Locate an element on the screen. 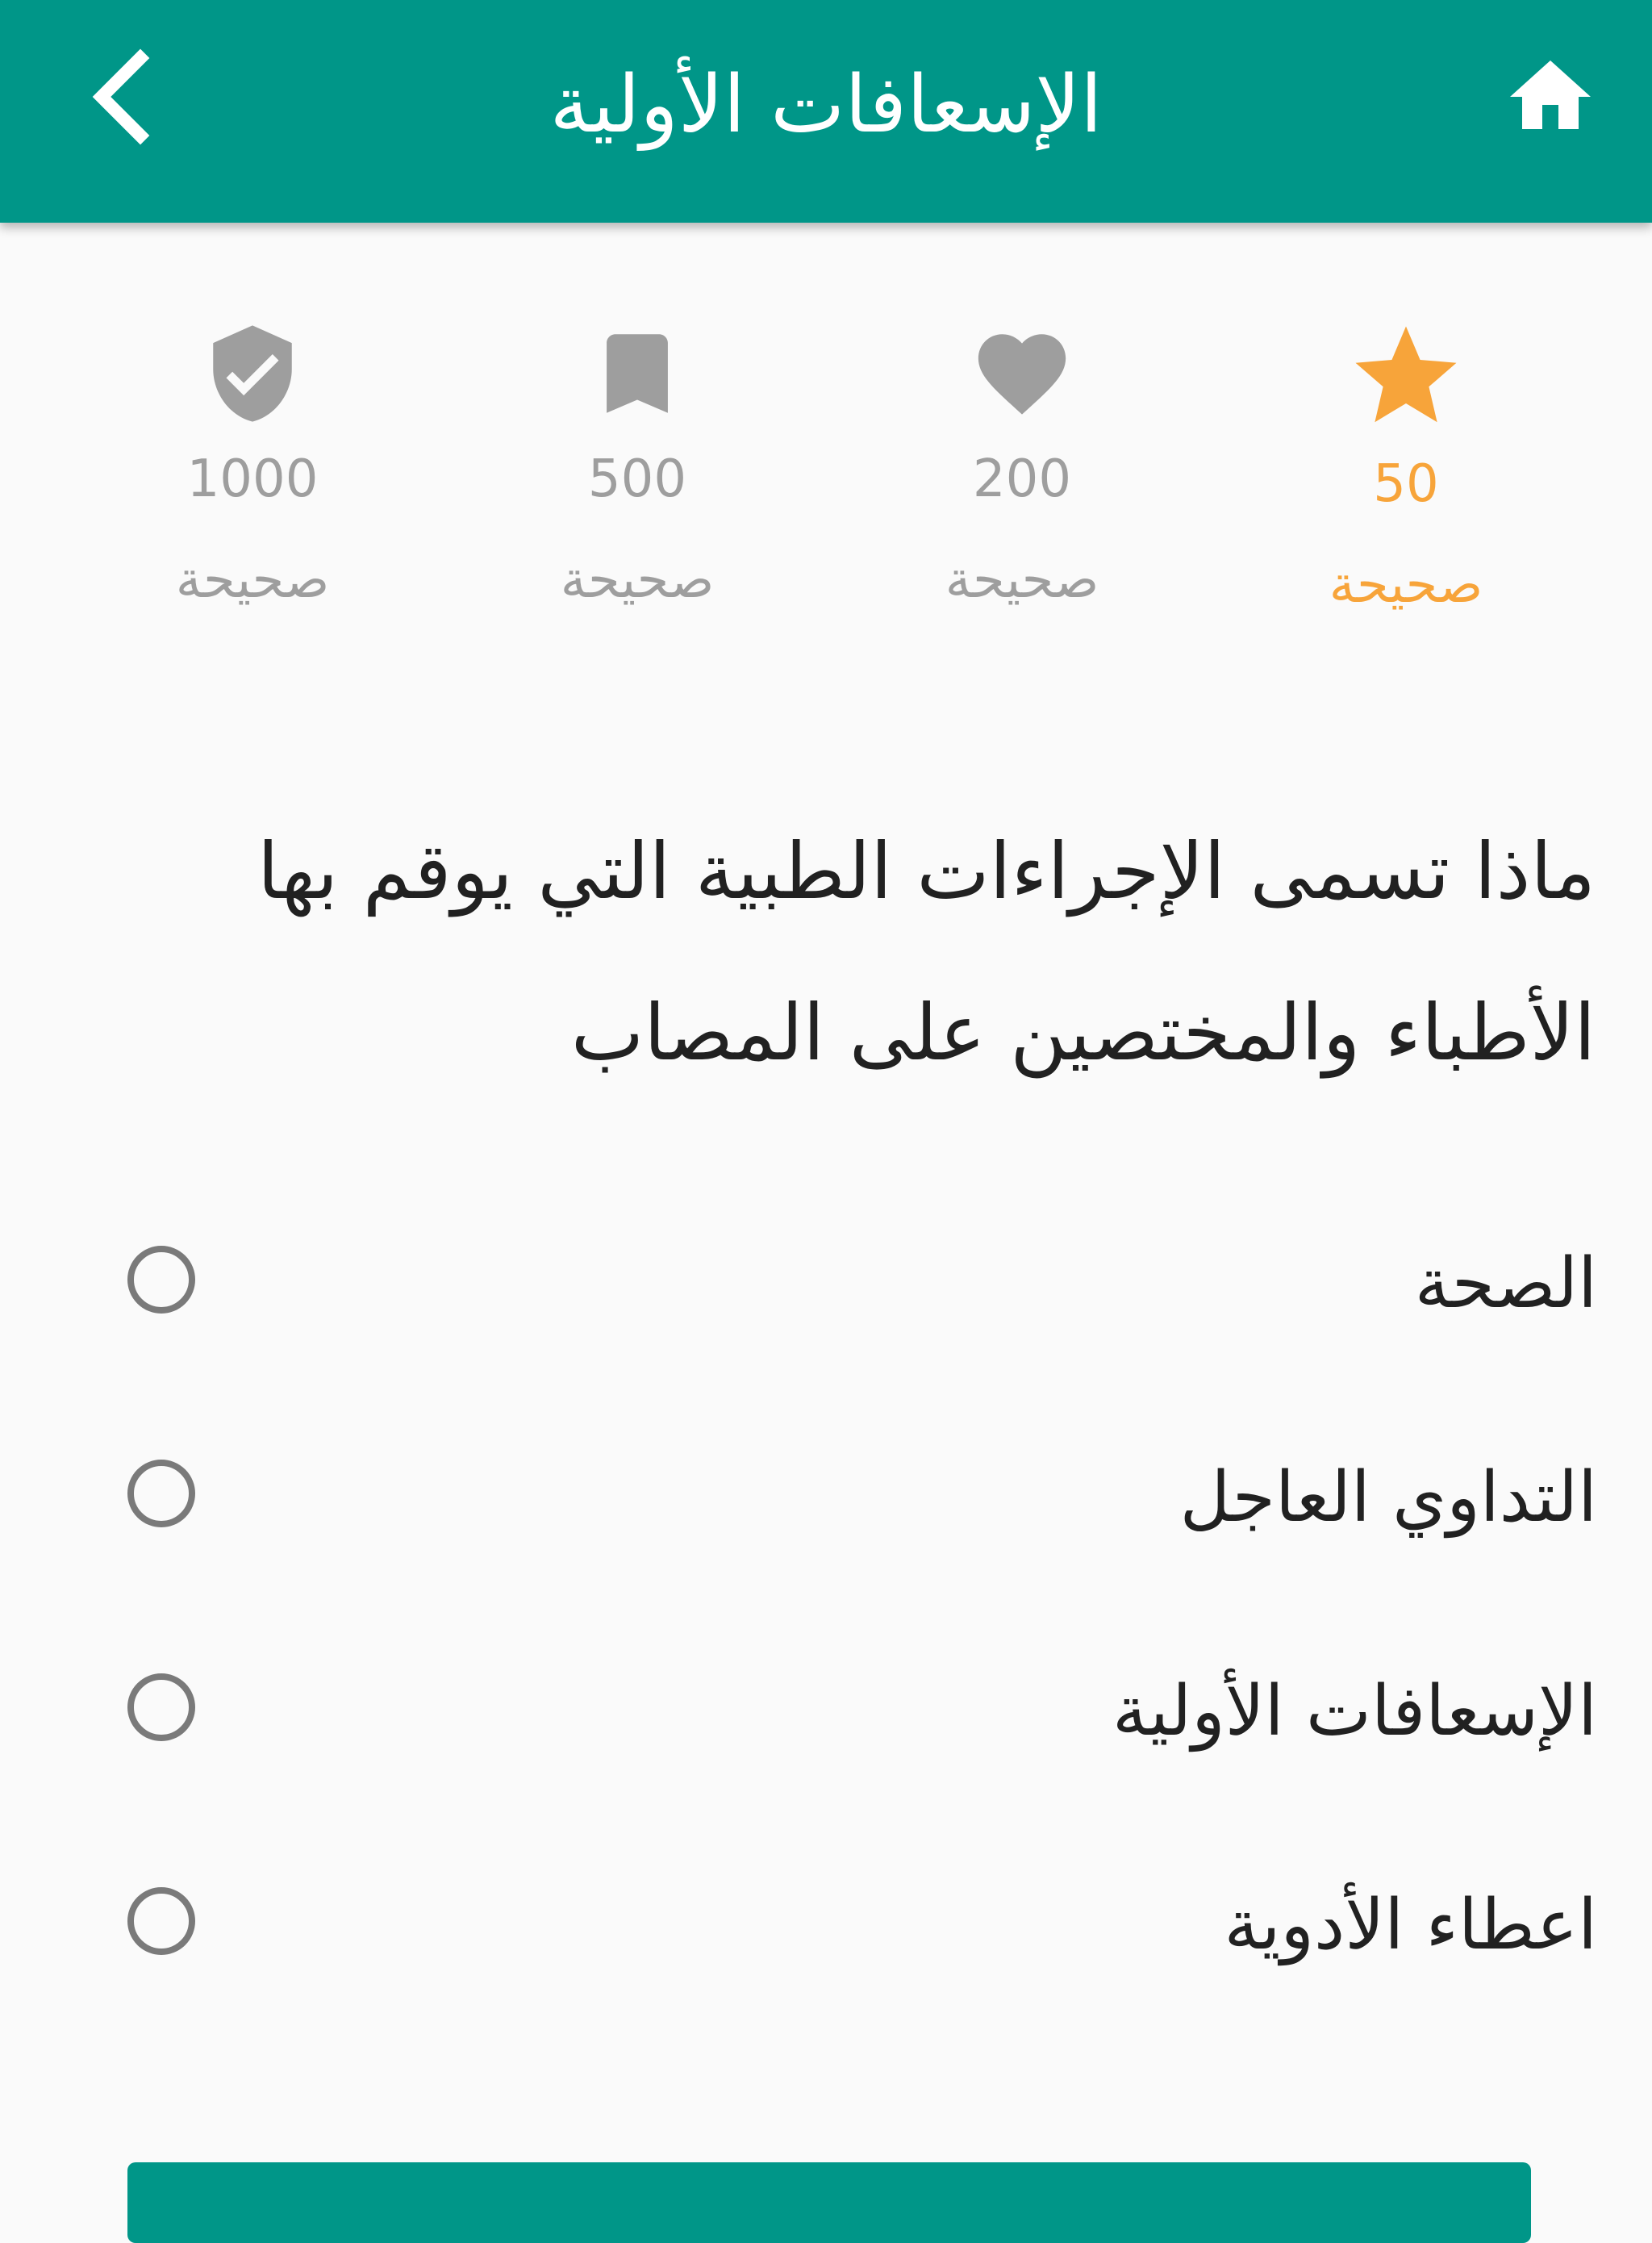  stat-badge-500: 500 صحيحة is located at coordinates (637, 468).